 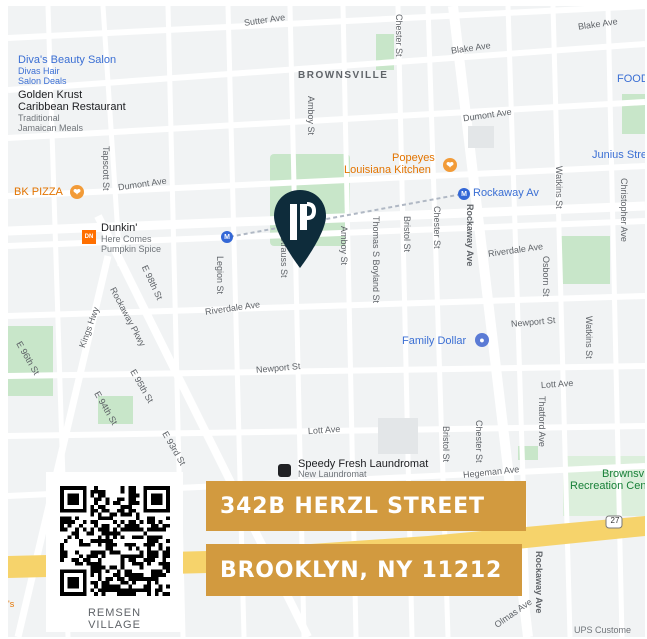 I want to click on street-bristol-north: Bristol St, so click(x=406, y=234).